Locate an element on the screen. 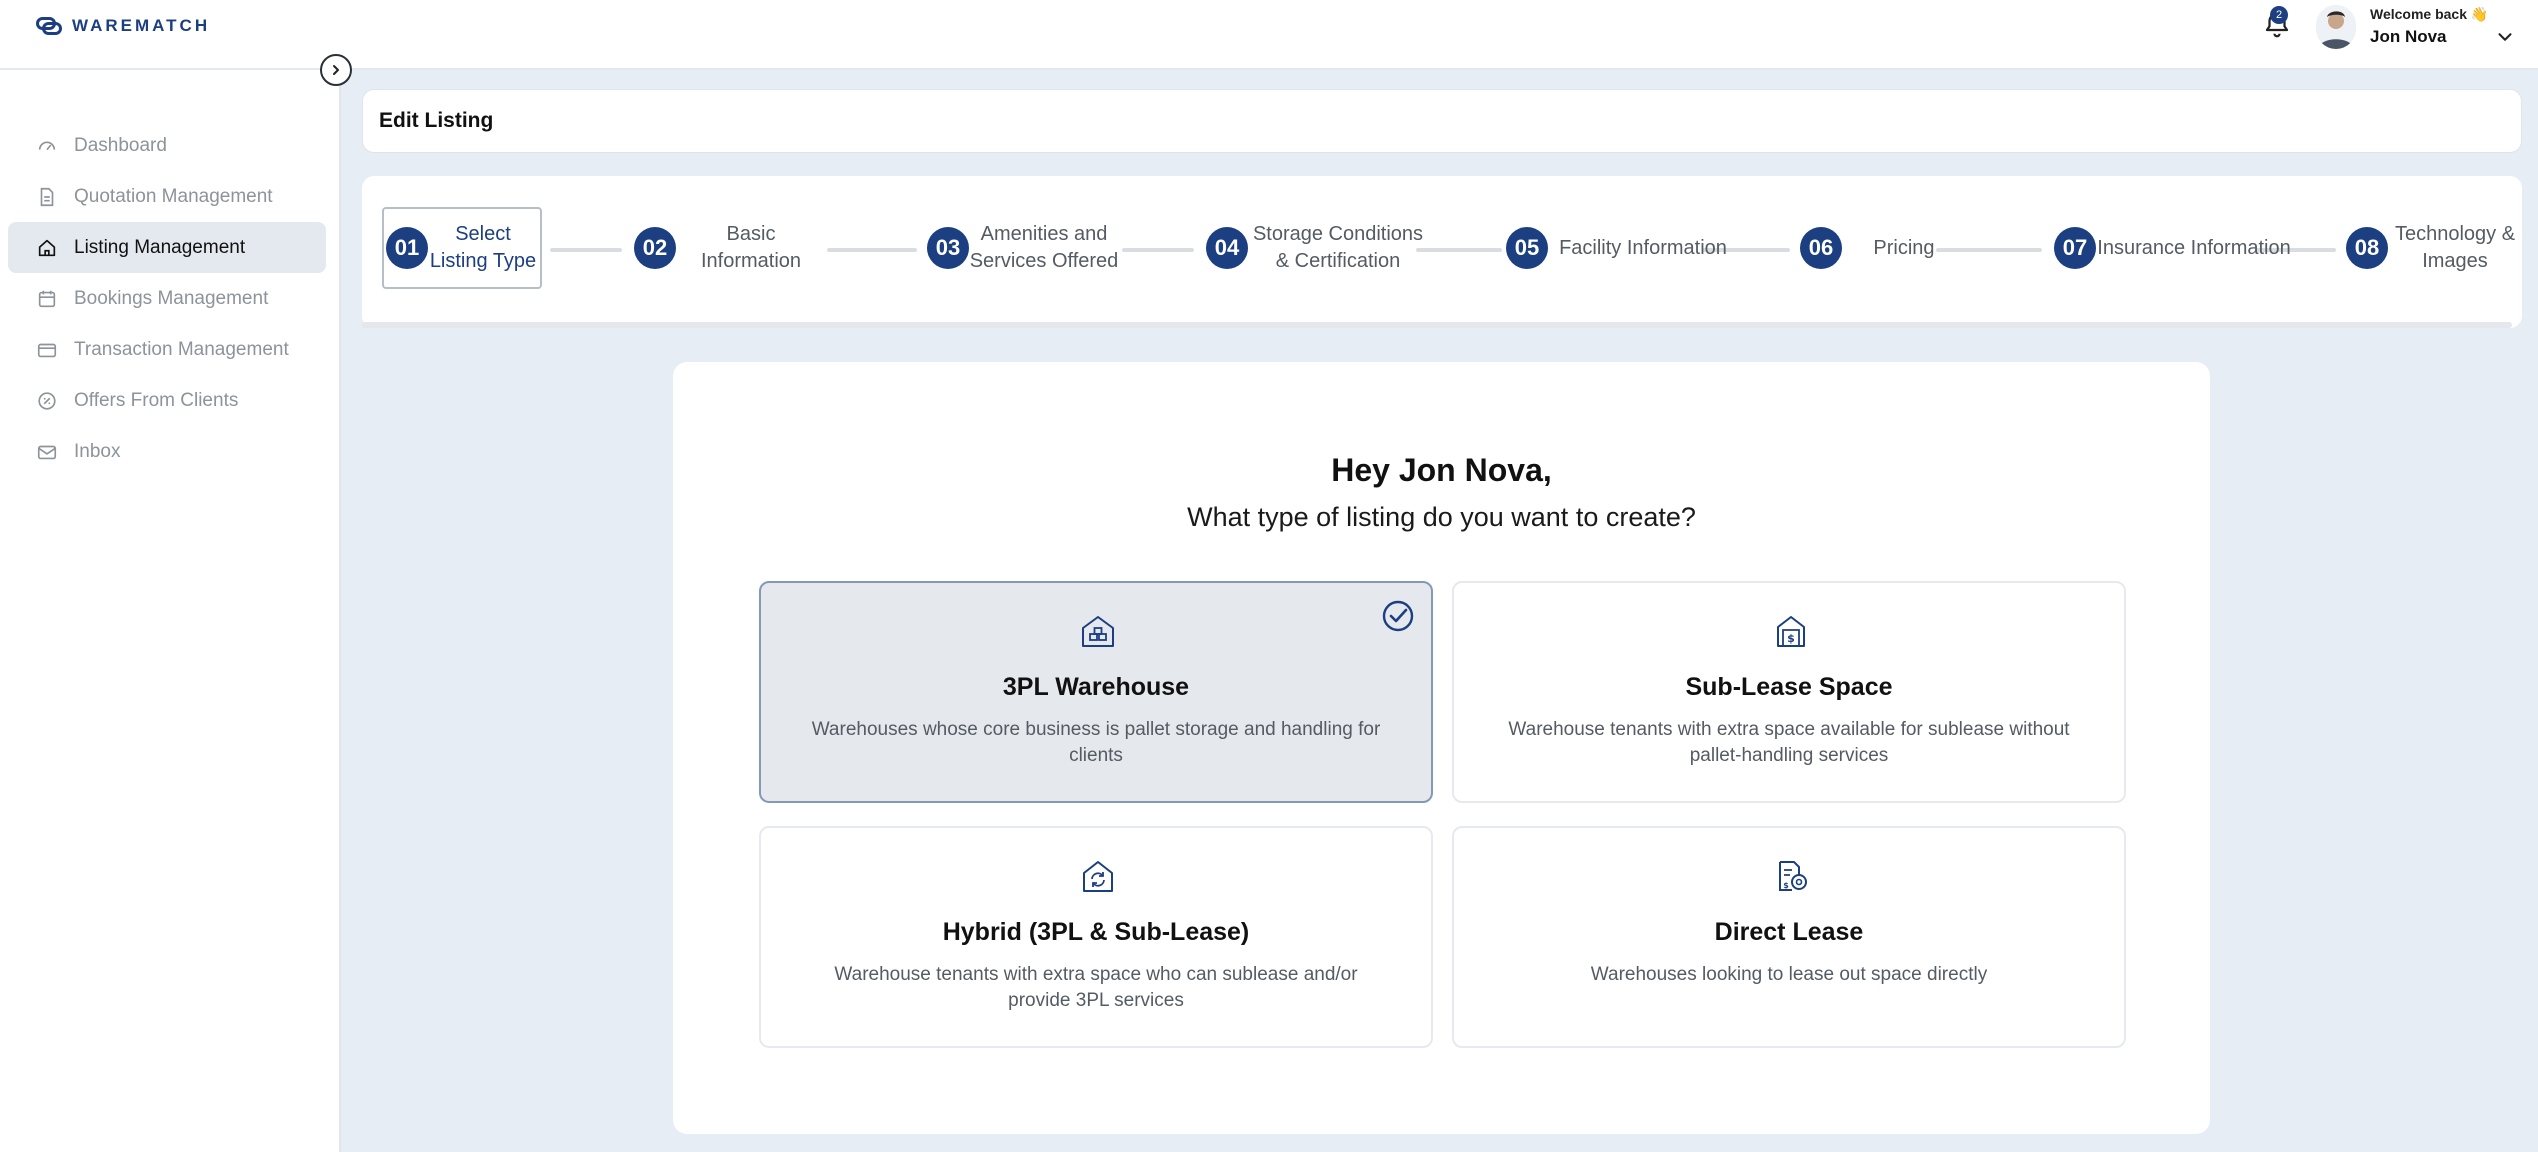 The image size is (2538, 1152). step-03: 03 Amenities and Services Offered is located at coordinates (1023, 248).